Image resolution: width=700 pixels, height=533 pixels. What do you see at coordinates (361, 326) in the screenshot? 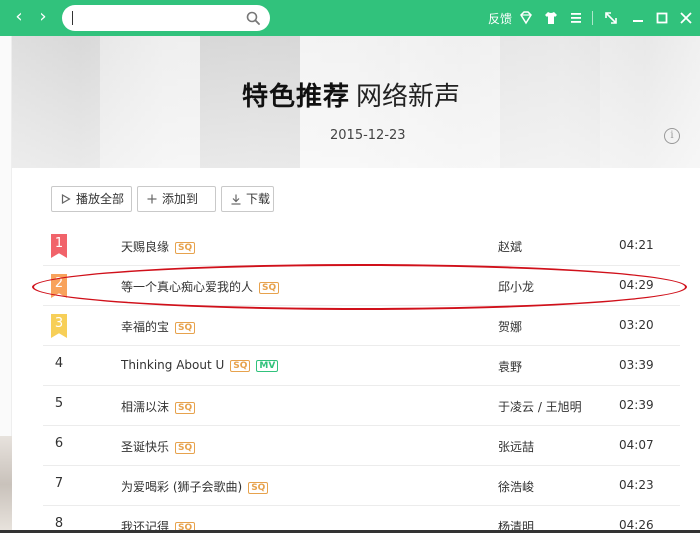
I see `table-row: 3 幸福的宝 SQ 贺娜 03:20` at bounding box center [361, 326].